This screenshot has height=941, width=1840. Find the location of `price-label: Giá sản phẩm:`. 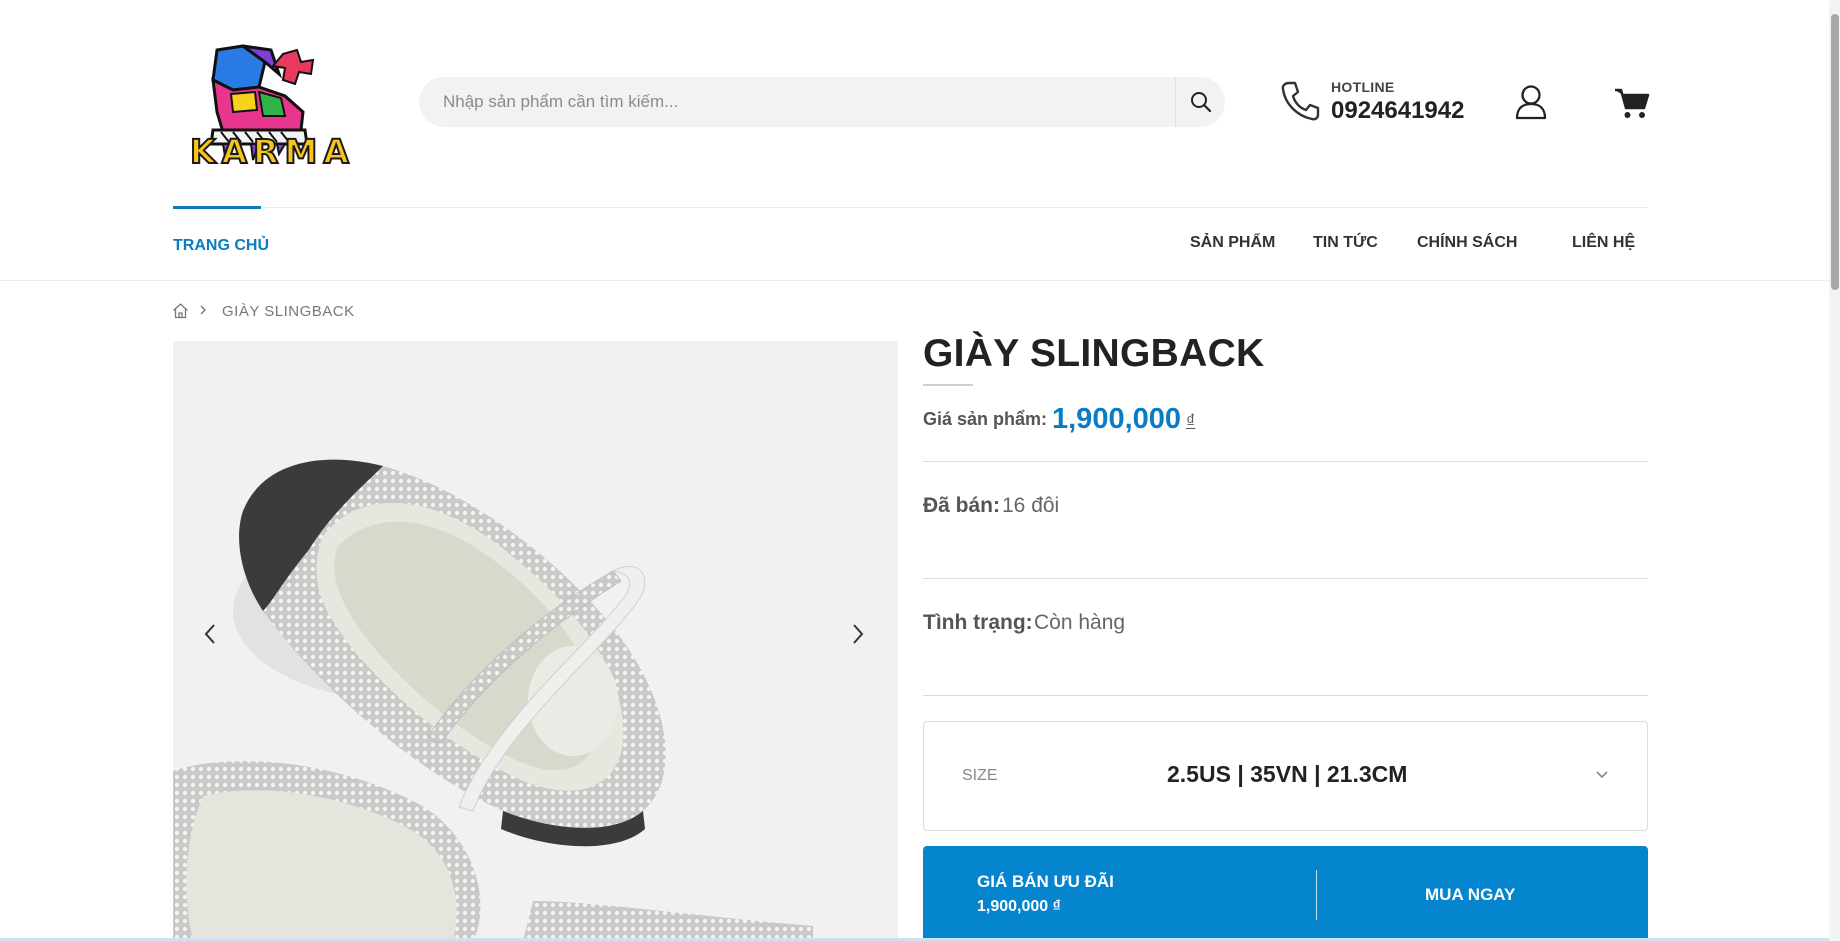

price-label: Giá sản phẩm: is located at coordinates (985, 419).